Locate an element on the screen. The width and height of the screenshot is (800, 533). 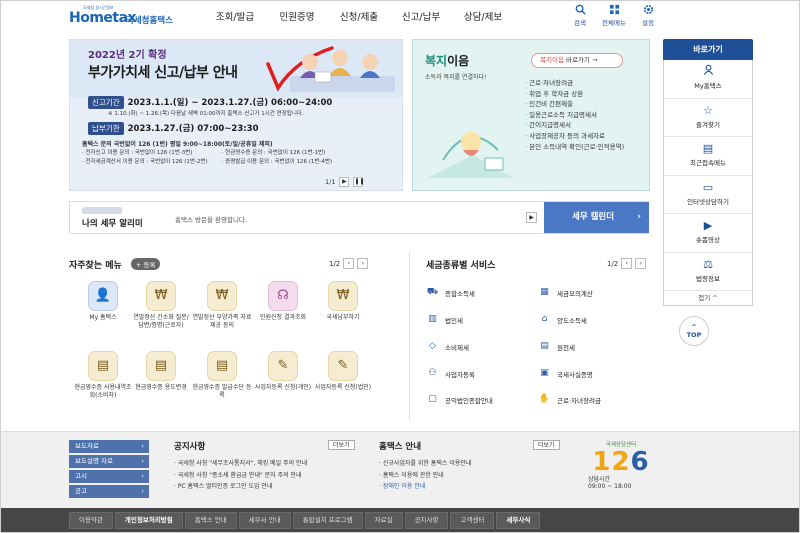
star-icon: ☆ is located at coordinates (708, 110).